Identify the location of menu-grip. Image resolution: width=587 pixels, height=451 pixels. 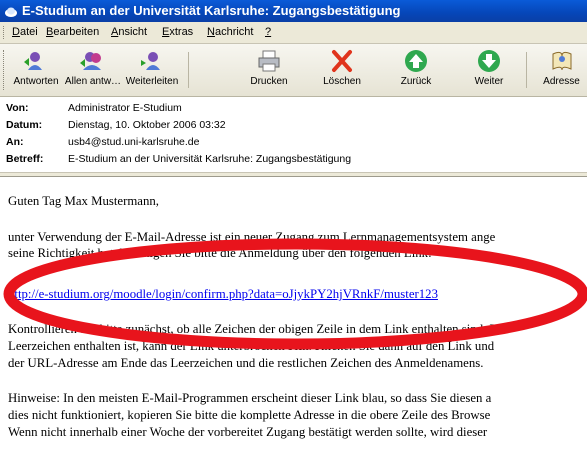
(5, 32).